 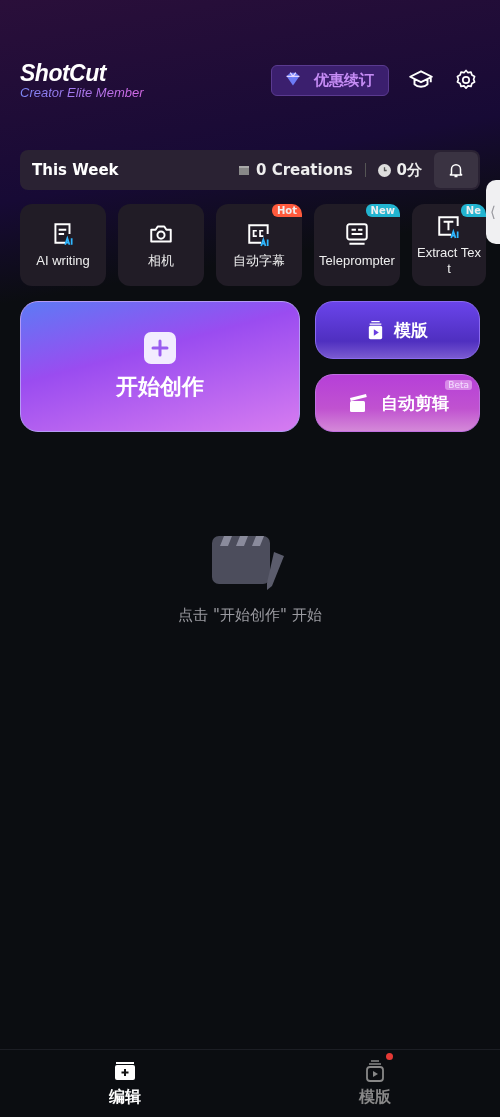 I want to click on tool-button: New Teleprompter, so click(x=357, y=245).